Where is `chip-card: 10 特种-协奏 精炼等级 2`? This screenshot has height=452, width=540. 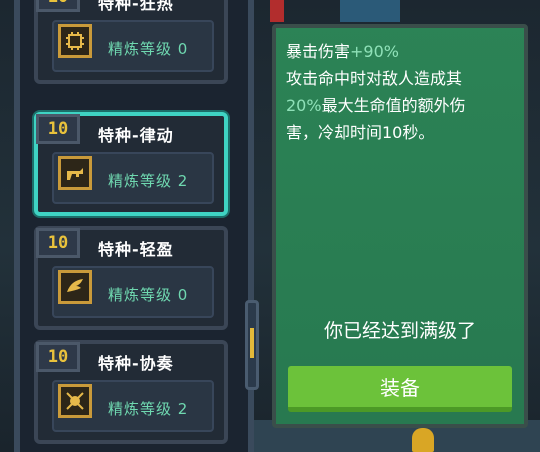 chip-card: 10 特种-协奏 精炼等级 2 is located at coordinates (131, 392).